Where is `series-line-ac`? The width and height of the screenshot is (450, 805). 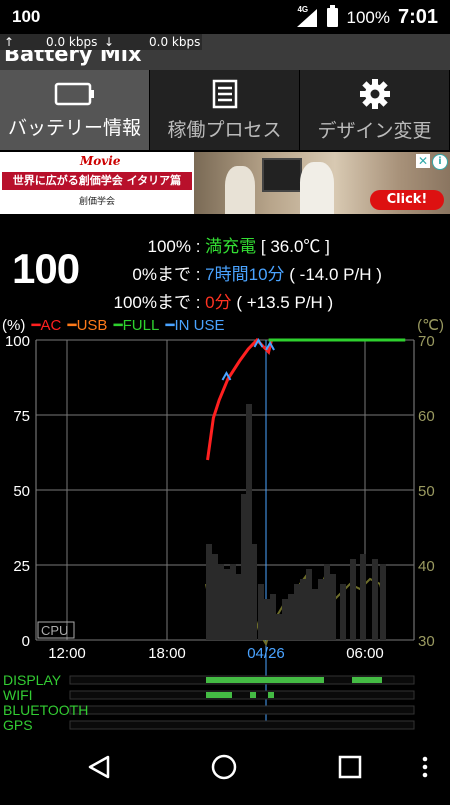
series-line-ac is located at coordinates (240, 400).